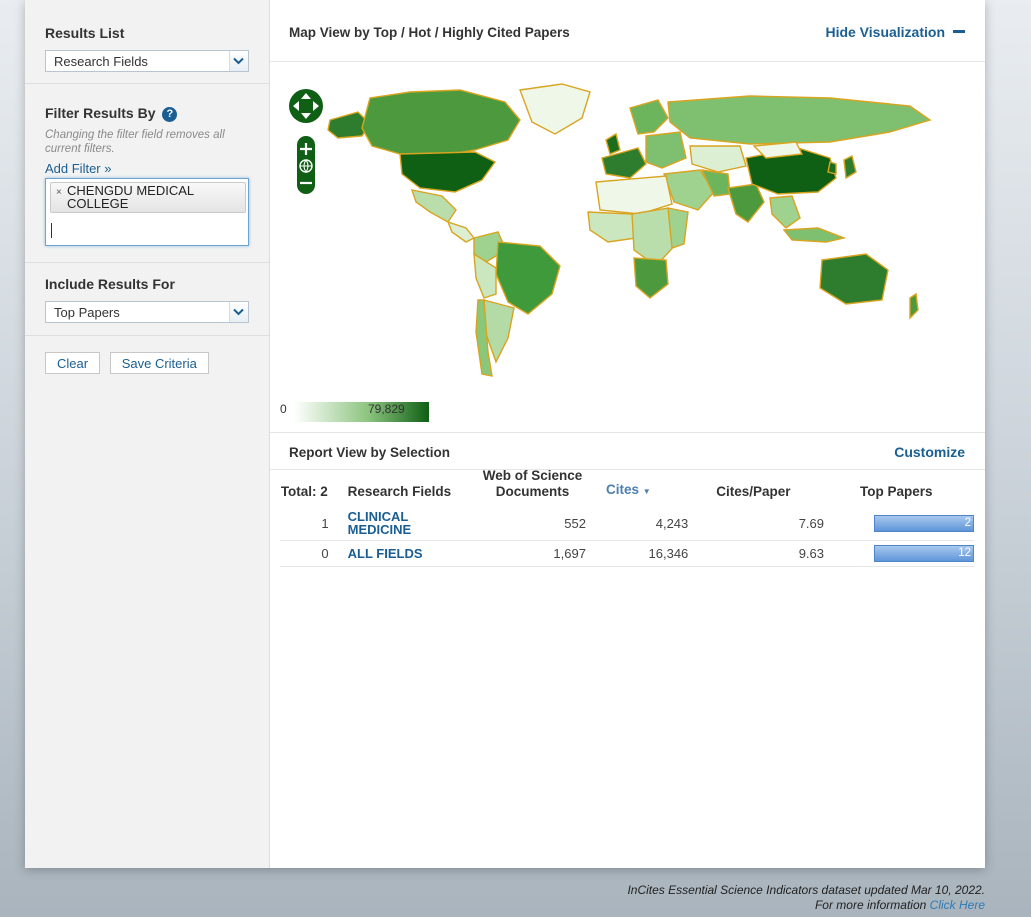 The height and width of the screenshot is (917, 1031). What do you see at coordinates (100, 113) in the screenshot?
I see `filter-title-label: Filter Results By` at bounding box center [100, 113].